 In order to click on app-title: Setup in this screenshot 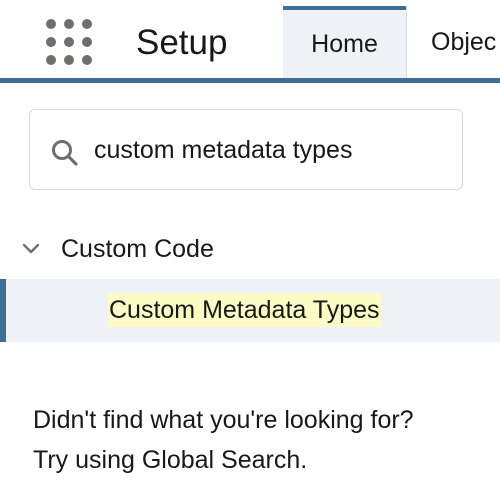, I will do `click(182, 42)`.